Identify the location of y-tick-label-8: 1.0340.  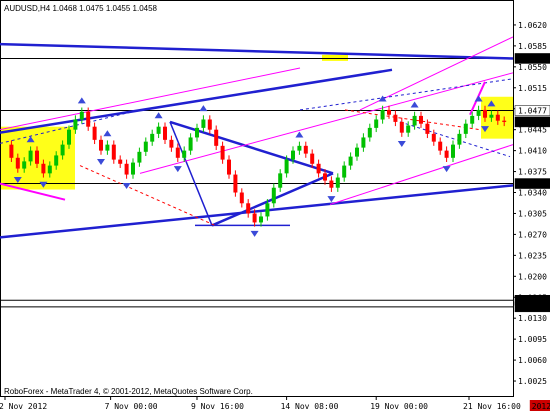
(532, 193).